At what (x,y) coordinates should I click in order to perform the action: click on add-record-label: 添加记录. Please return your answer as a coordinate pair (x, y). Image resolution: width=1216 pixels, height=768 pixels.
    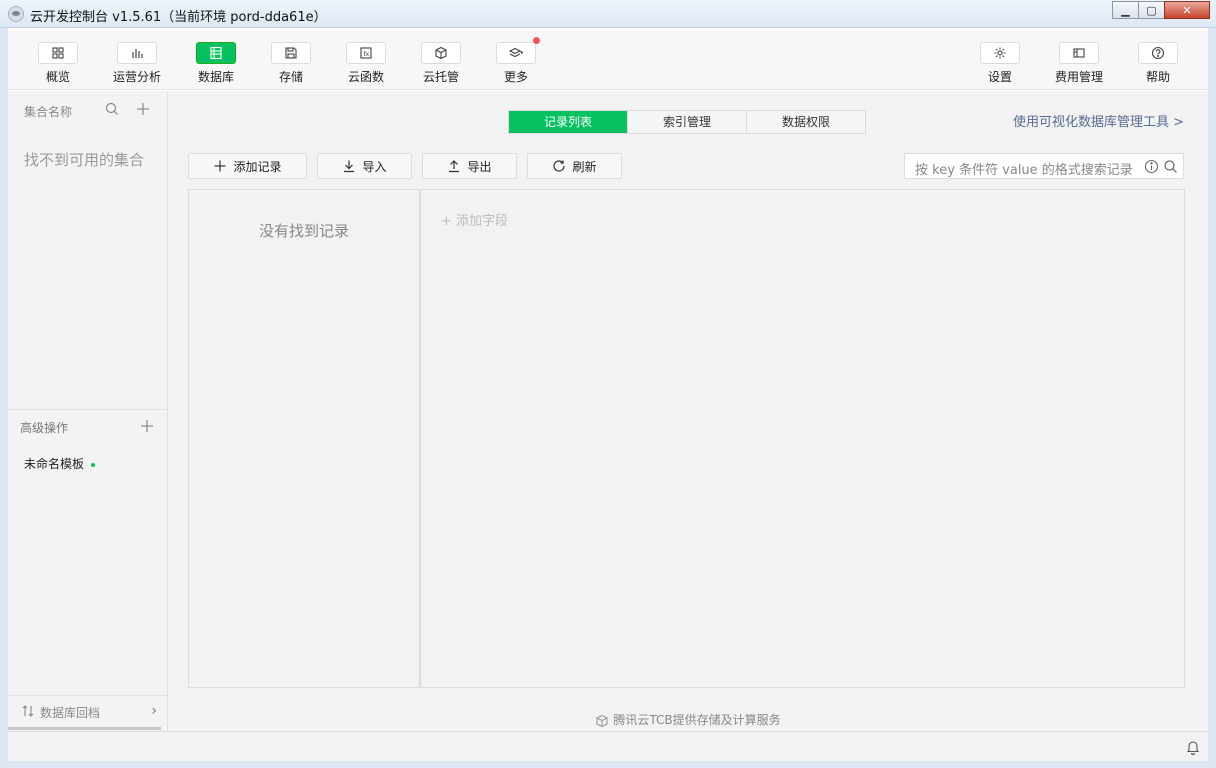
    Looking at the image, I should click on (257, 166).